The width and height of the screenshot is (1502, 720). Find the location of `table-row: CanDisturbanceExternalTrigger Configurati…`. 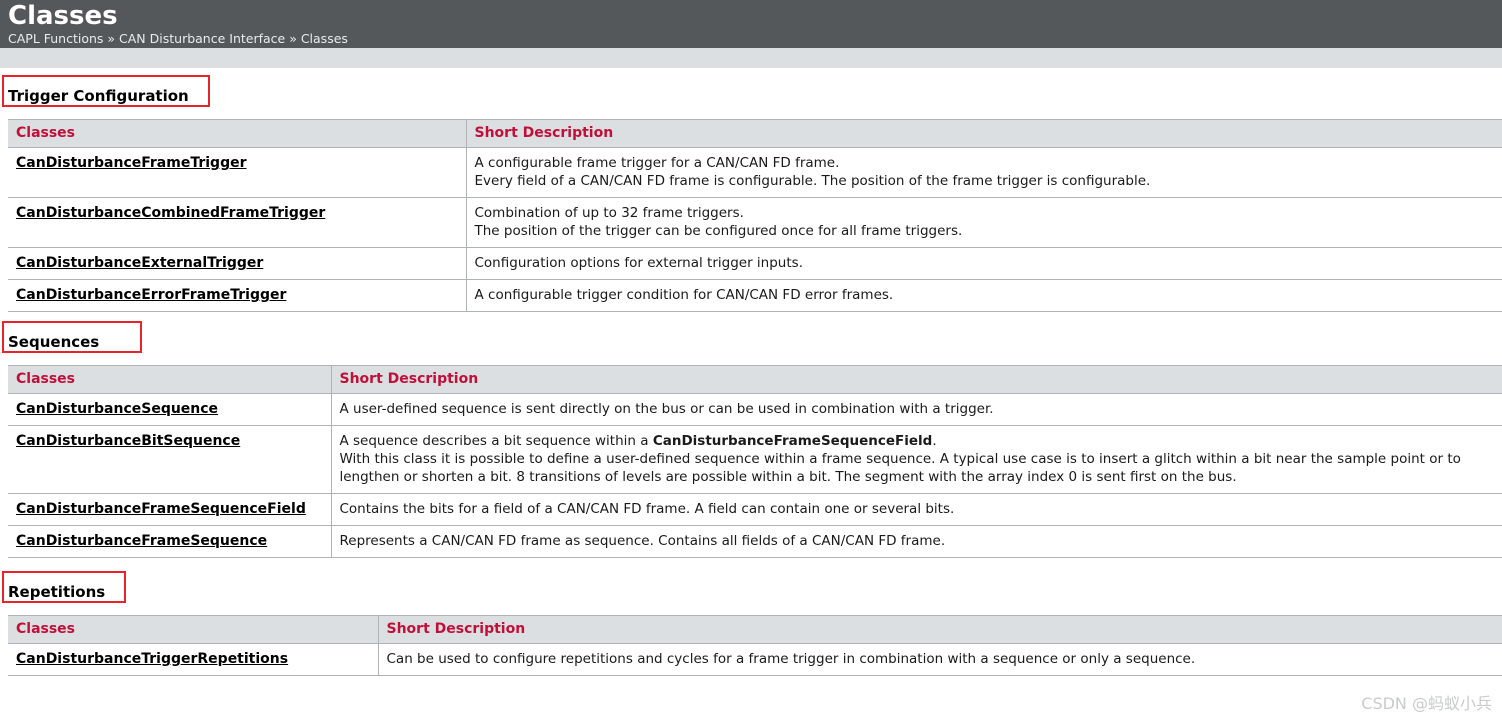

table-row: CanDisturbanceExternalTrigger Configurati… is located at coordinates (755, 263).